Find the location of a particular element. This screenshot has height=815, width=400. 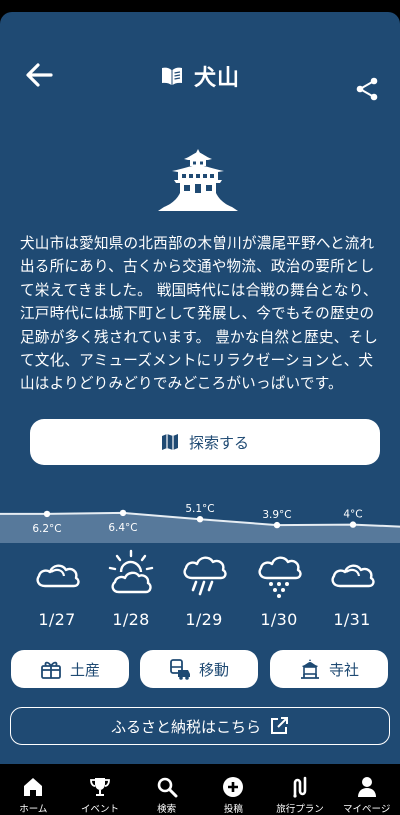

search-icon is located at coordinates (167, 787).